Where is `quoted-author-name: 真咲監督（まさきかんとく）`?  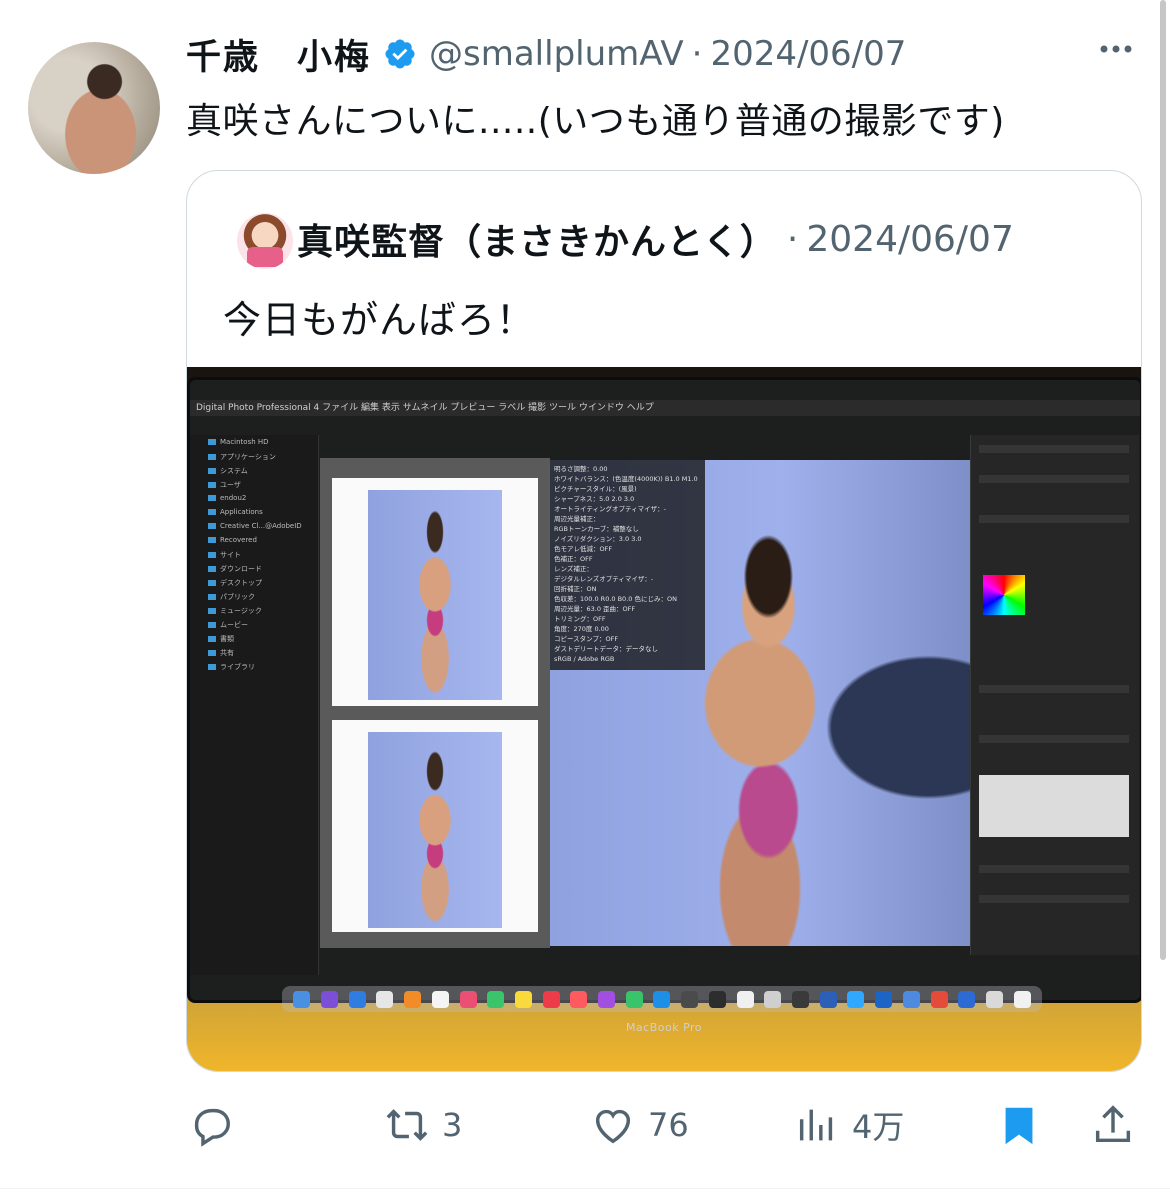 quoted-author-name: 真咲監督（まさきかんとく） is located at coordinates (537, 239).